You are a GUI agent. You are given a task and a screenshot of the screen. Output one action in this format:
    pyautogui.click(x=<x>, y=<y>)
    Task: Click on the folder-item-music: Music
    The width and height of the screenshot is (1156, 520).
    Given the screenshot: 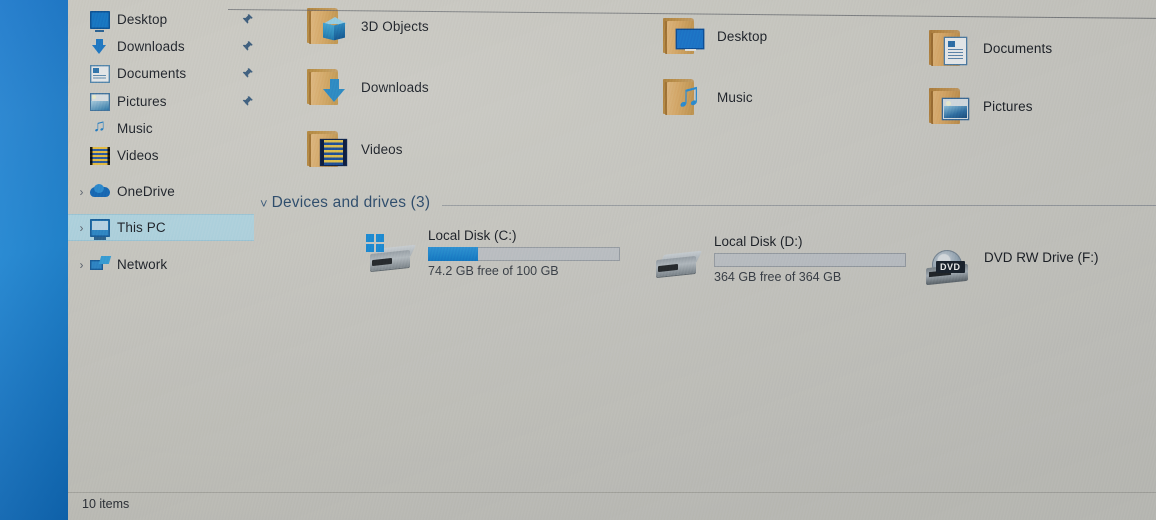 What is the action you would take?
    pyautogui.click(x=706, y=97)
    